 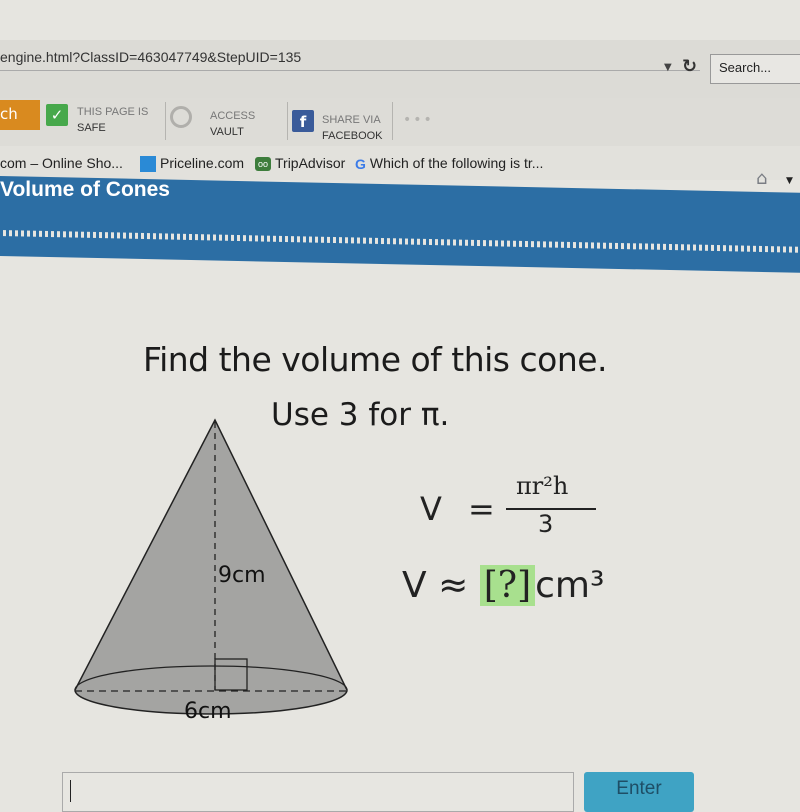 What do you see at coordinates (431, 509) in the screenshot?
I see `formula-lhs: V` at bounding box center [431, 509].